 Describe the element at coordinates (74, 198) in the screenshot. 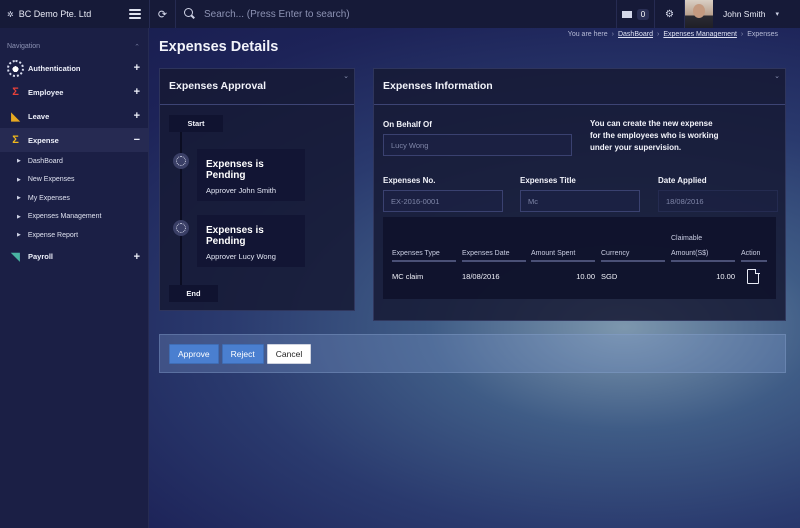

I see `sidebar-subitem-my-expenses: ▶ My Expenses` at that location.